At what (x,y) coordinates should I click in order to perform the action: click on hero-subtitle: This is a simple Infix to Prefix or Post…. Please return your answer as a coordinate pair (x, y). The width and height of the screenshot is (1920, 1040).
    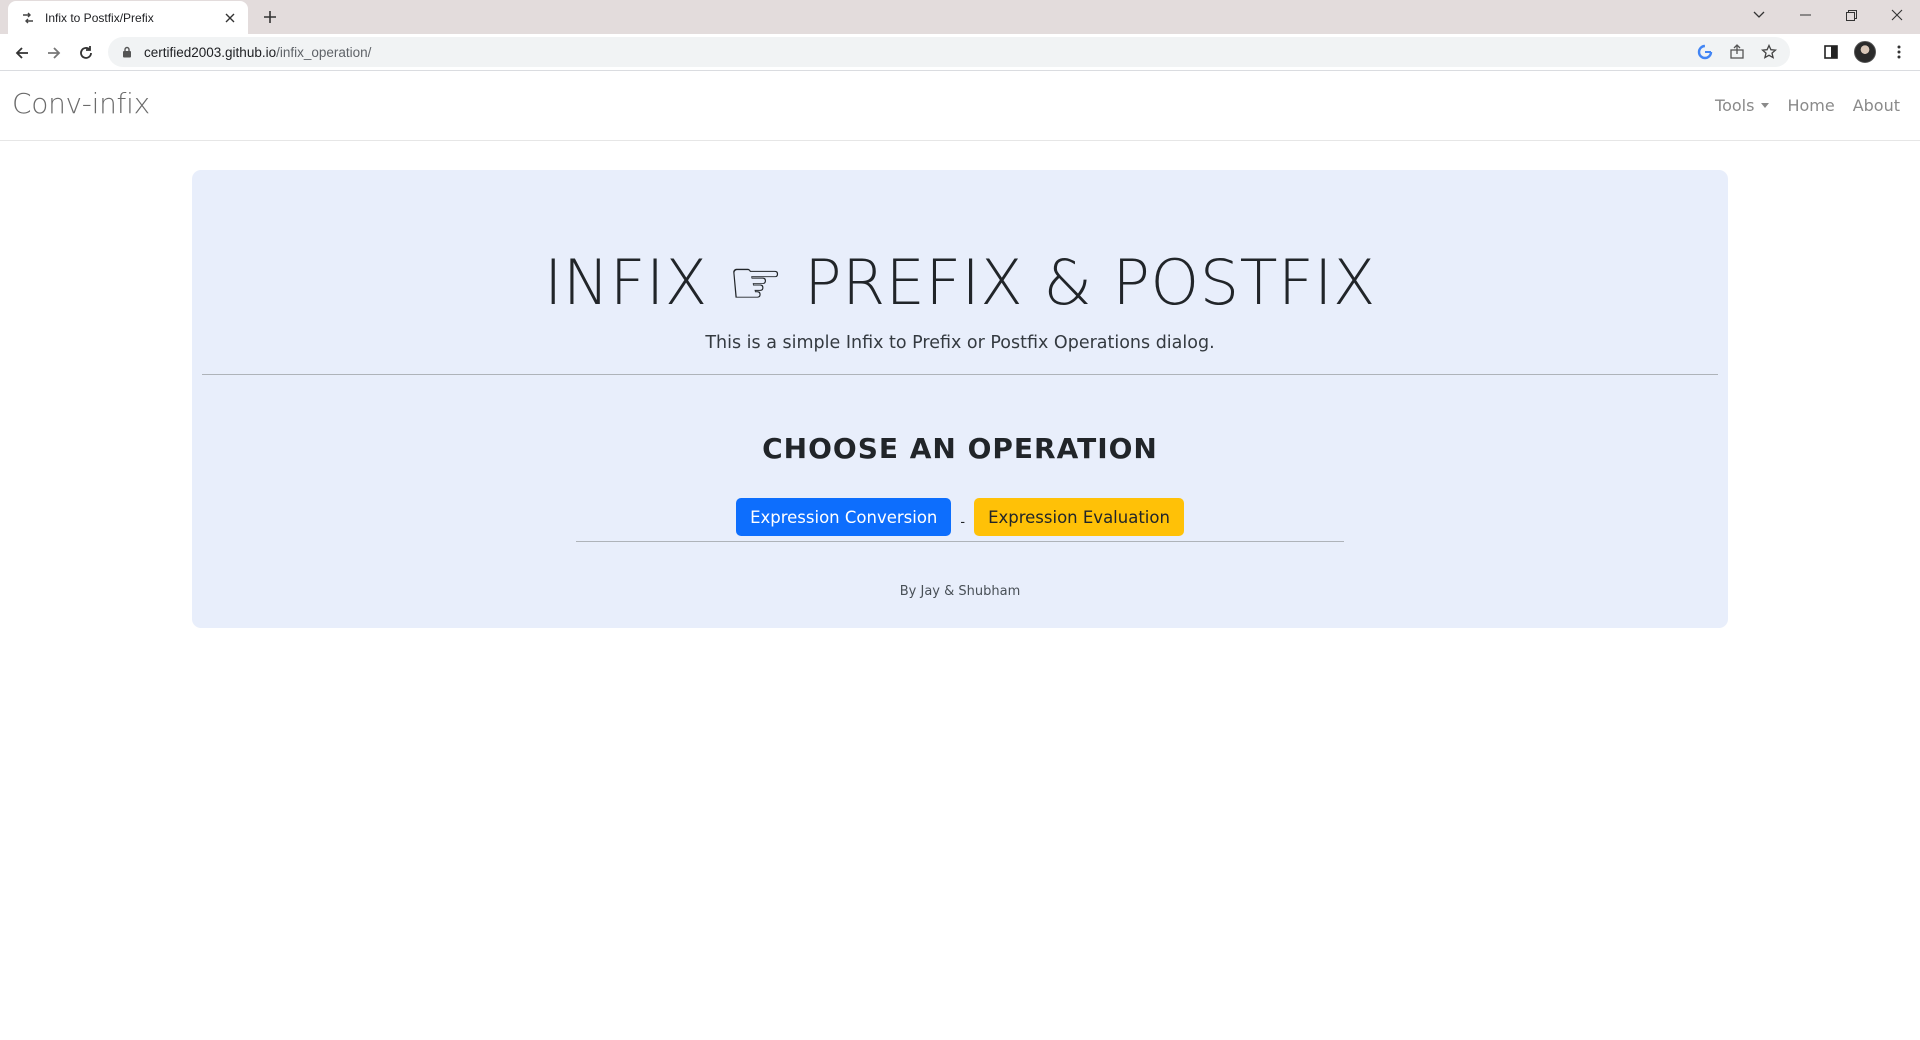
    Looking at the image, I should click on (960, 343).